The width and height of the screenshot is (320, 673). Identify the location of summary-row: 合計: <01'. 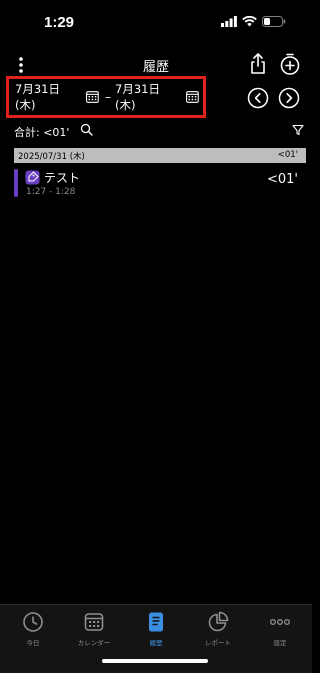
(159, 131).